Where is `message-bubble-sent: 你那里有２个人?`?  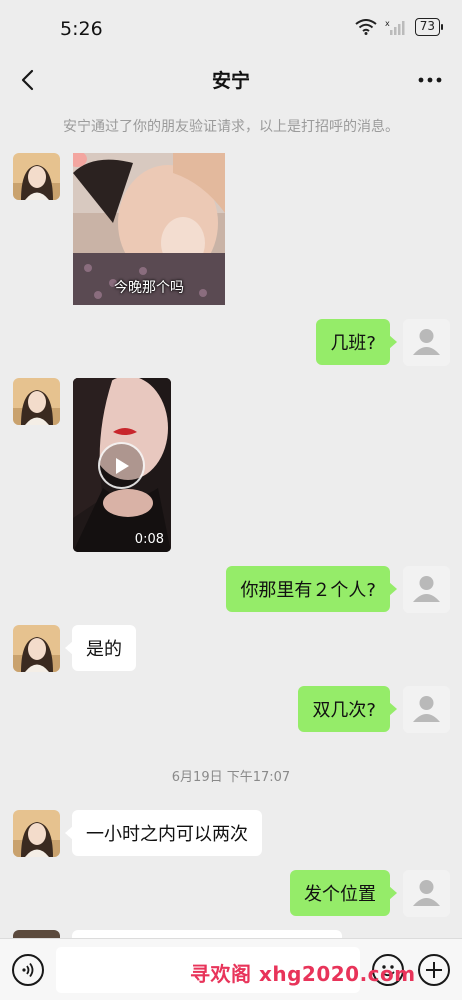
message-bubble-sent: 你那里有２个人? is located at coordinates (311, 589).